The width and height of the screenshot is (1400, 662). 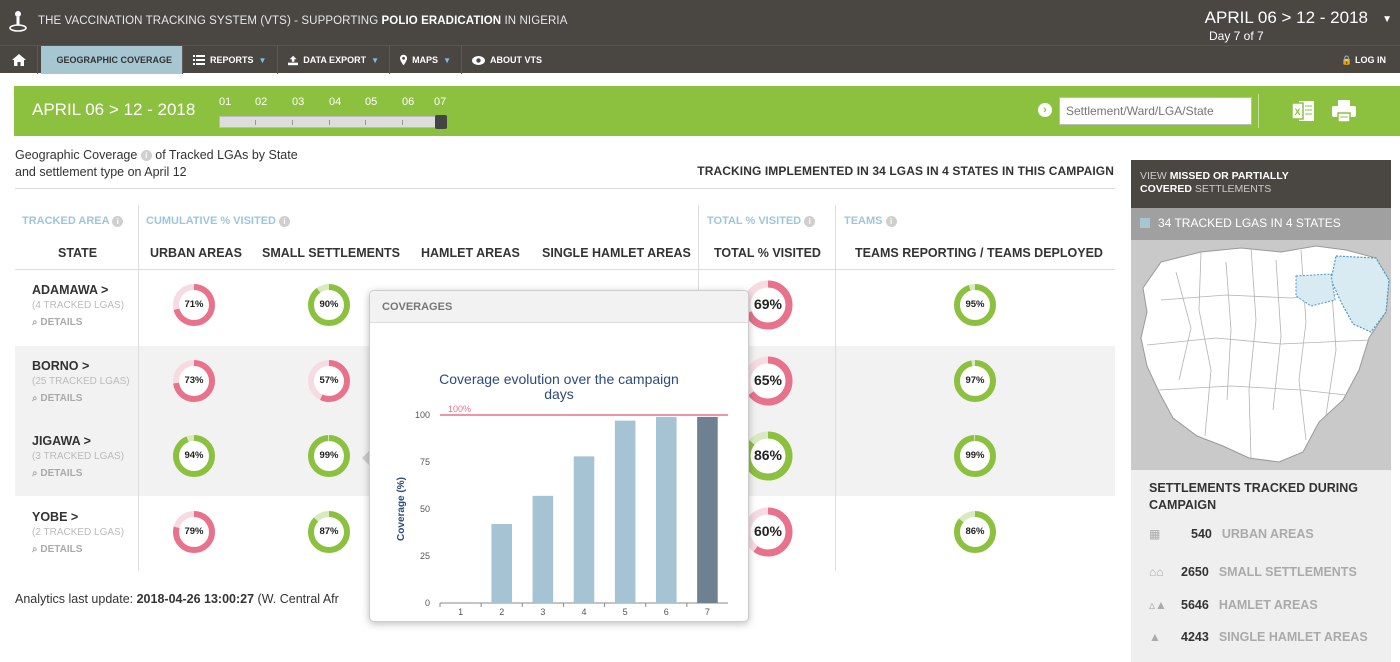 What do you see at coordinates (60, 366) in the screenshot?
I see `state-link: BORNO >` at bounding box center [60, 366].